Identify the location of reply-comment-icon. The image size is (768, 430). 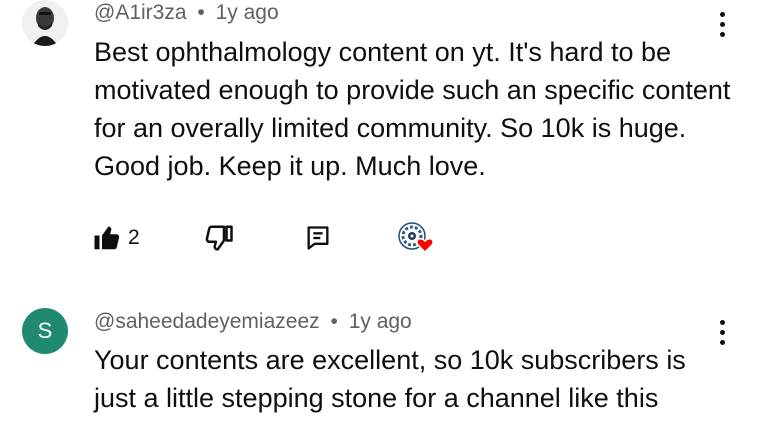
(318, 238).